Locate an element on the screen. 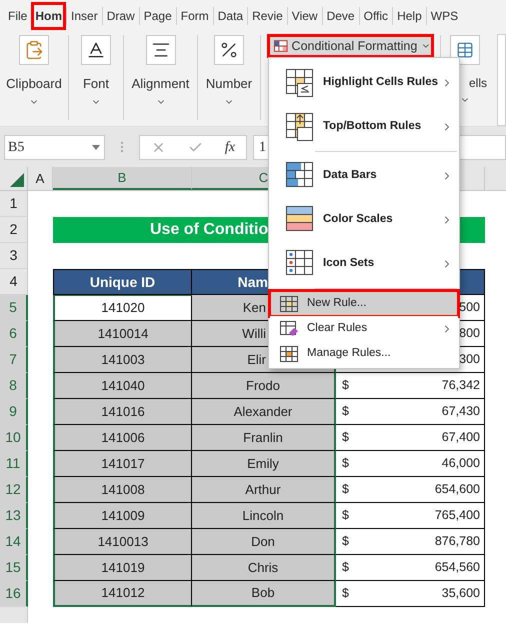  ribbon-tab: Help is located at coordinates (409, 16).